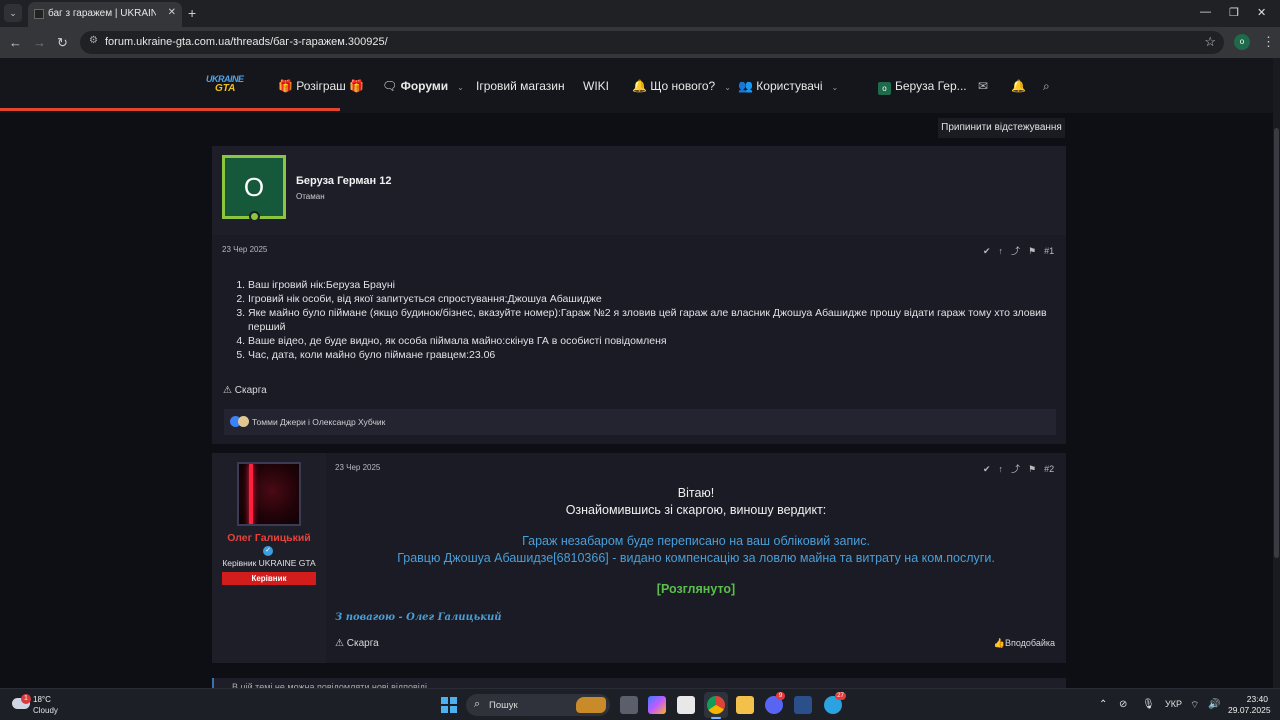  What do you see at coordinates (629, 705) in the screenshot?
I see `task-view-icon` at bounding box center [629, 705].